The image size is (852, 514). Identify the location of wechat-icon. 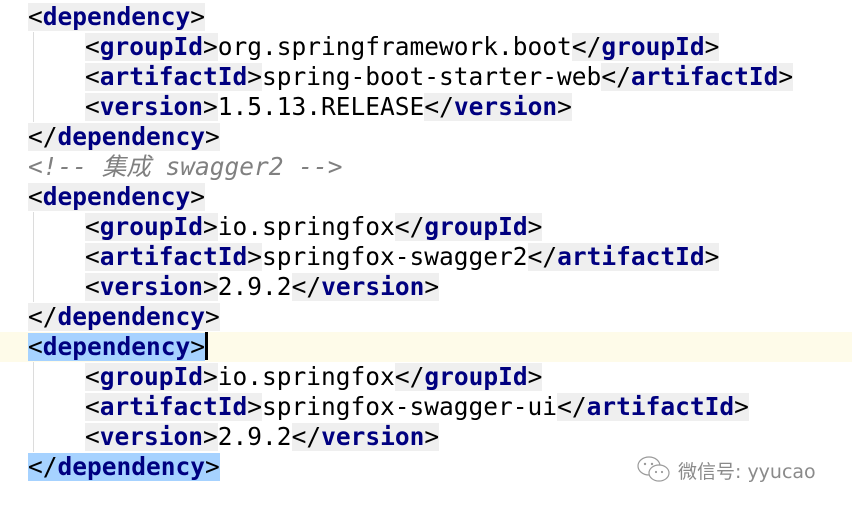
(653, 469).